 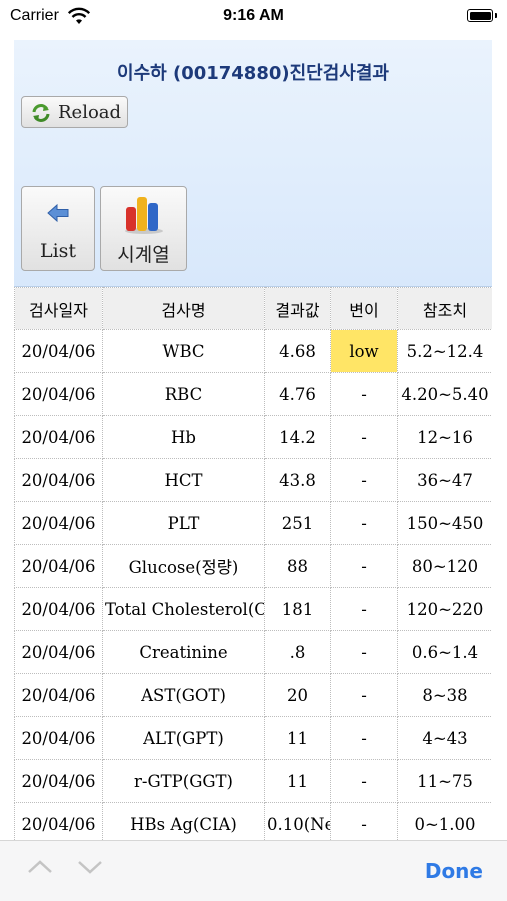 What do you see at coordinates (90, 867) in the screenshot?
I see `chevron-down-icon` at bounding box center [90, 867].